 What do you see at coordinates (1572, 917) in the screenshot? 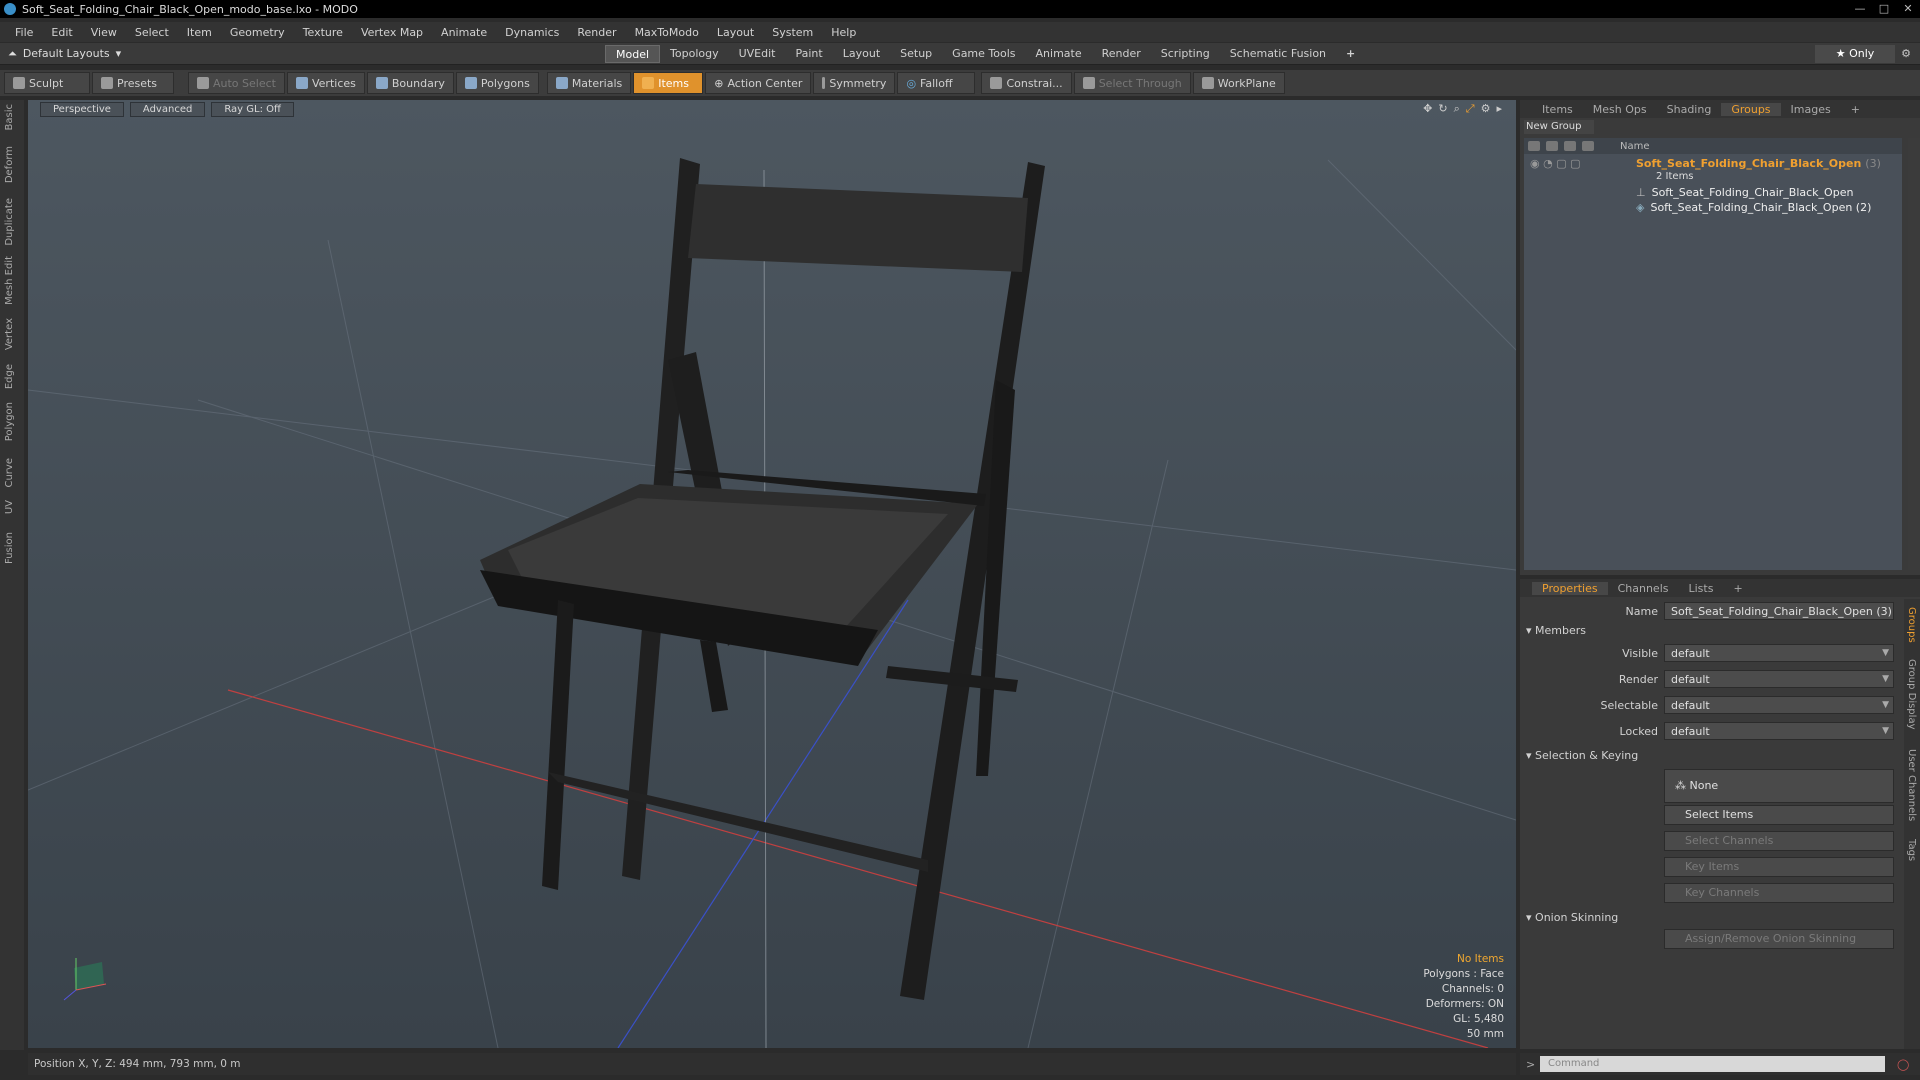
I see `onion-skinning-section: ▾ Onion Skinning` at bounding box center [1572, 917].